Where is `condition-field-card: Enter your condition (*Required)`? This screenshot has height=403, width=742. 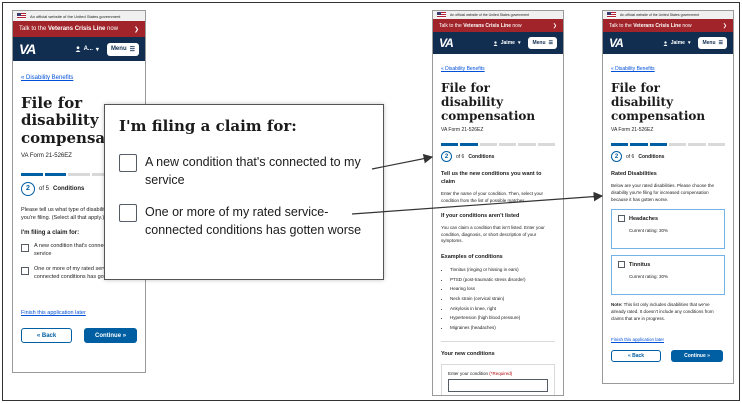
condition-field-card: Enter your condition (*Required) is located at coordinates (498, 379).